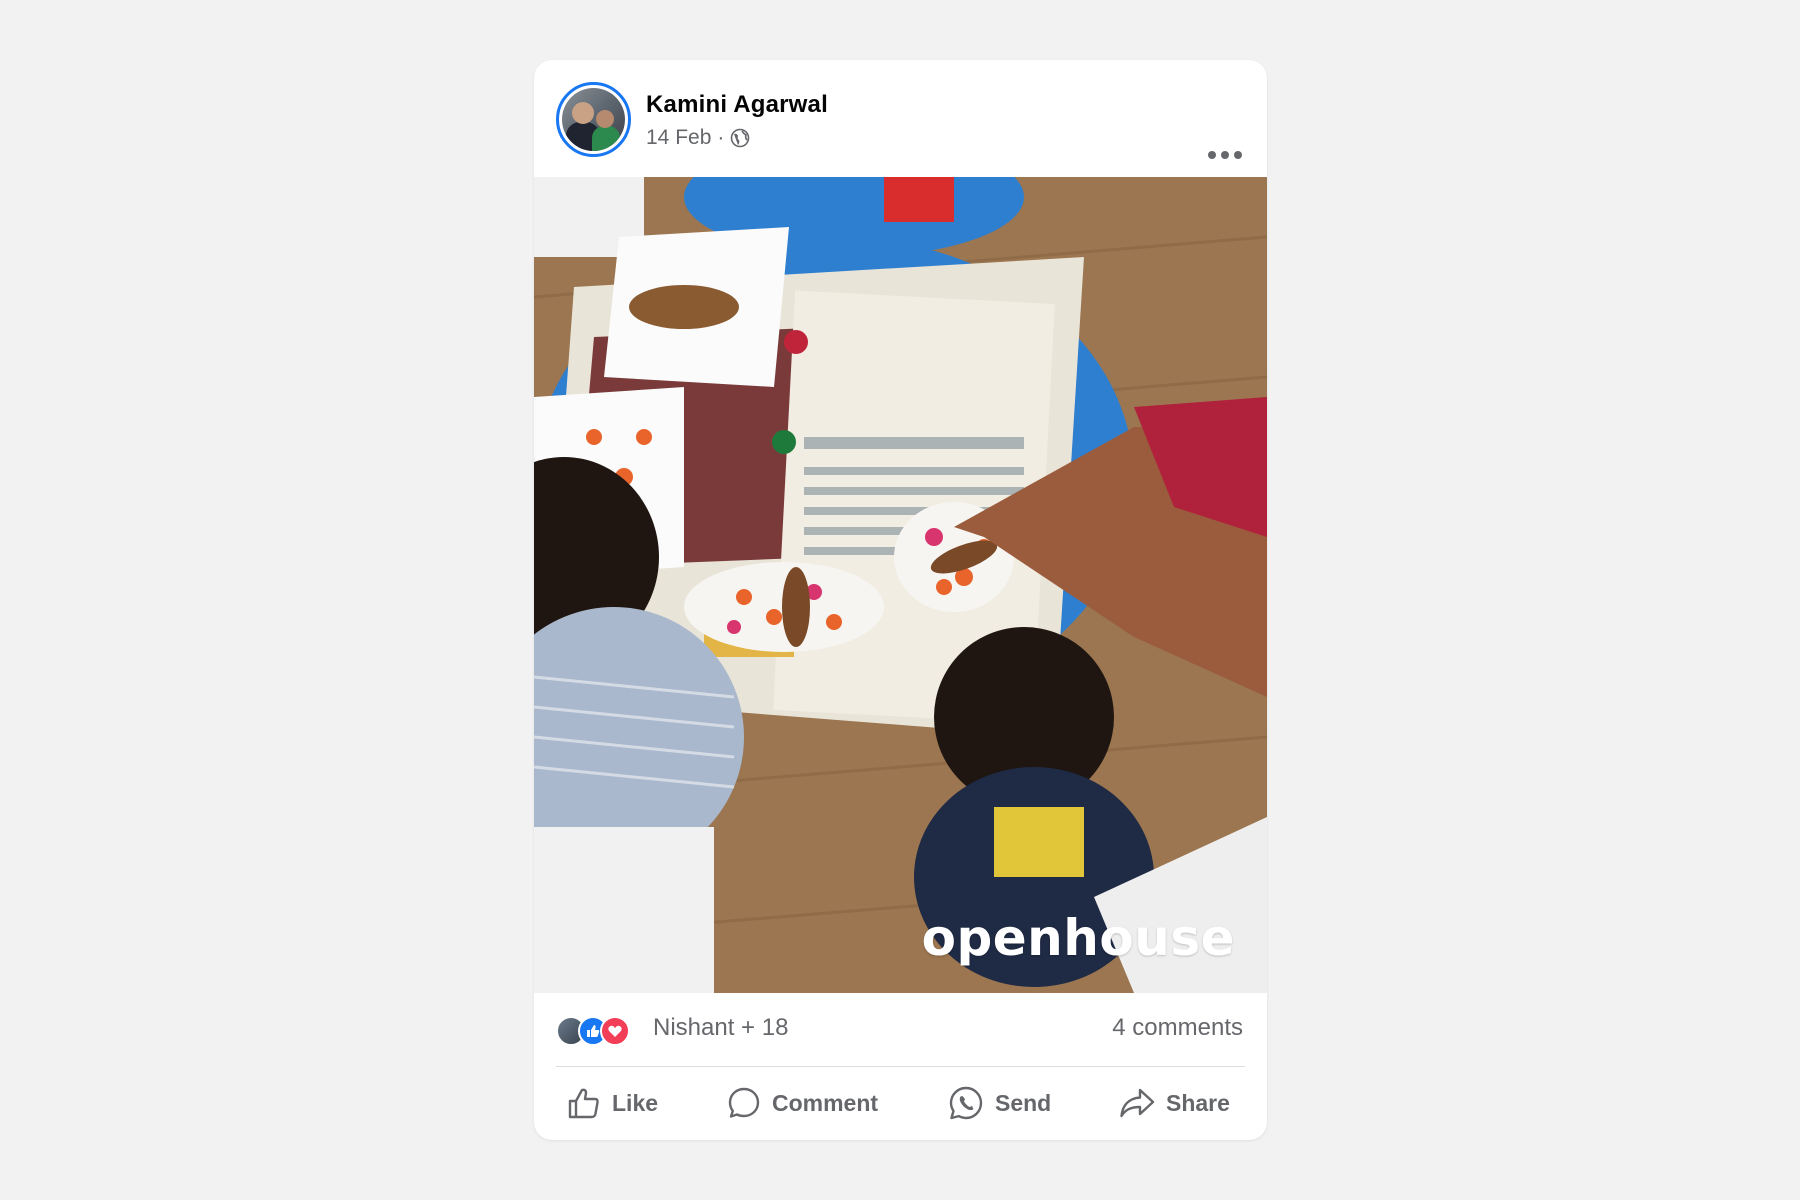 The width and height of the screenshot is (1800, 1200). Describe the element at coordinates (825, 1102) in the screenshot. I see `comment-label: Comment` at that location.